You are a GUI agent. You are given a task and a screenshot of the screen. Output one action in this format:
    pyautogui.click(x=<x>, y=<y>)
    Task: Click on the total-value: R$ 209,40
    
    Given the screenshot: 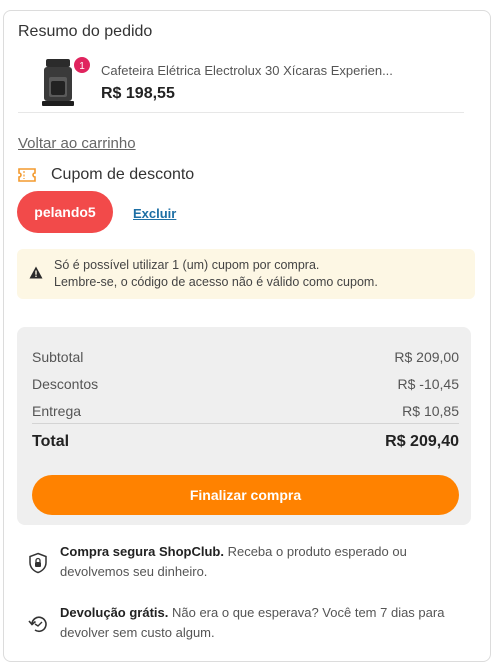 What is the action you would take?
    pyautogui.click(x=422, y=441)
    